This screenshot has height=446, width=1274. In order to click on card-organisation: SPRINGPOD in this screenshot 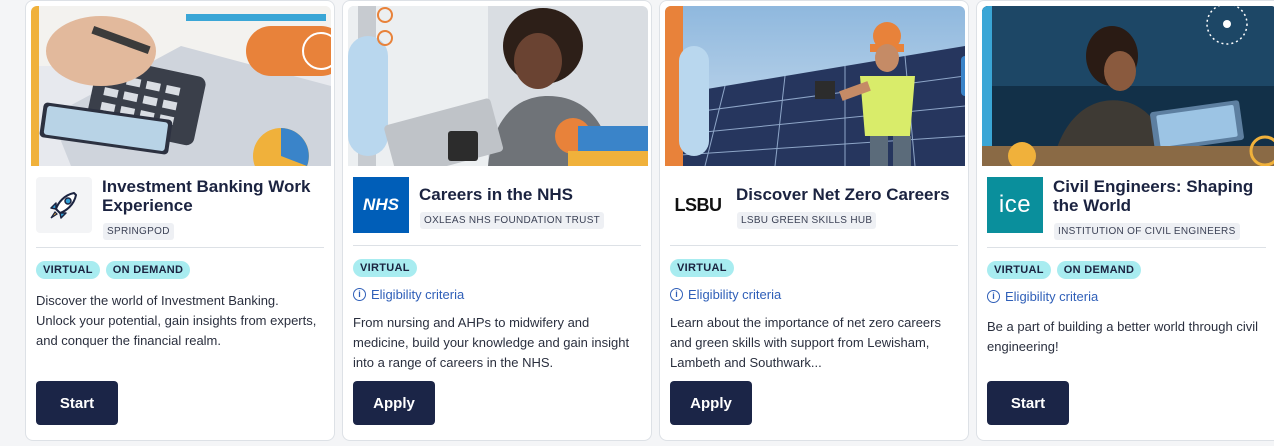, I will do `click(138, 231)`.